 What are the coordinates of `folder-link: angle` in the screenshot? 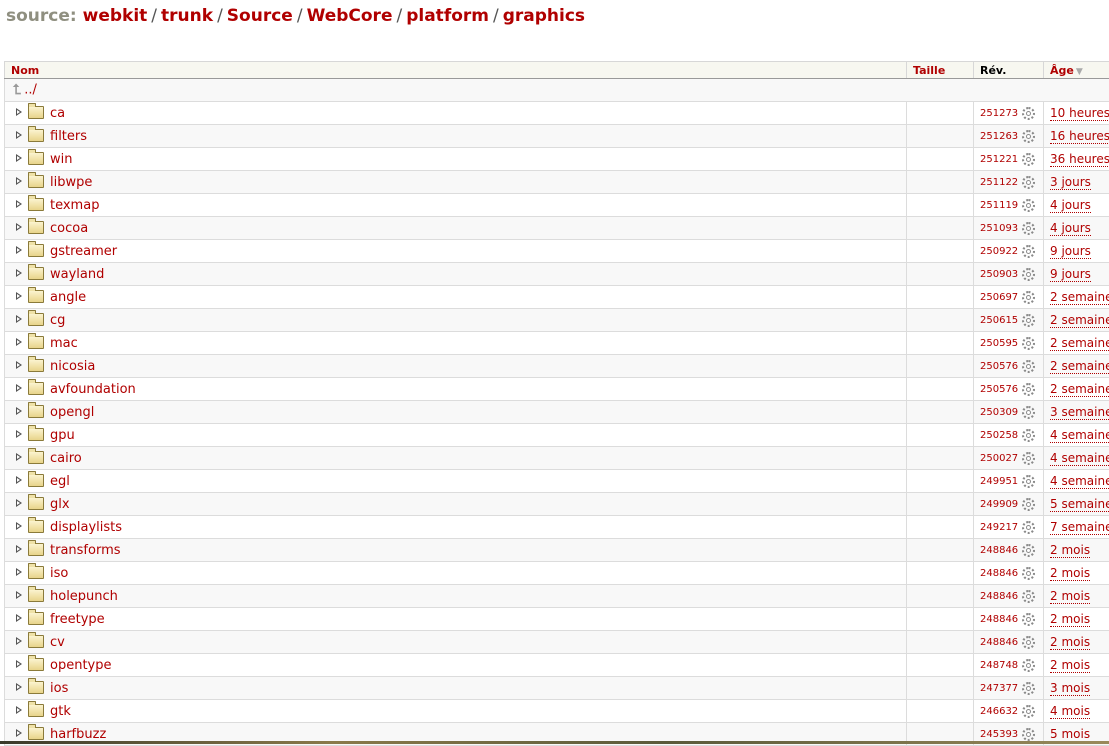 It's located at (68, 297).